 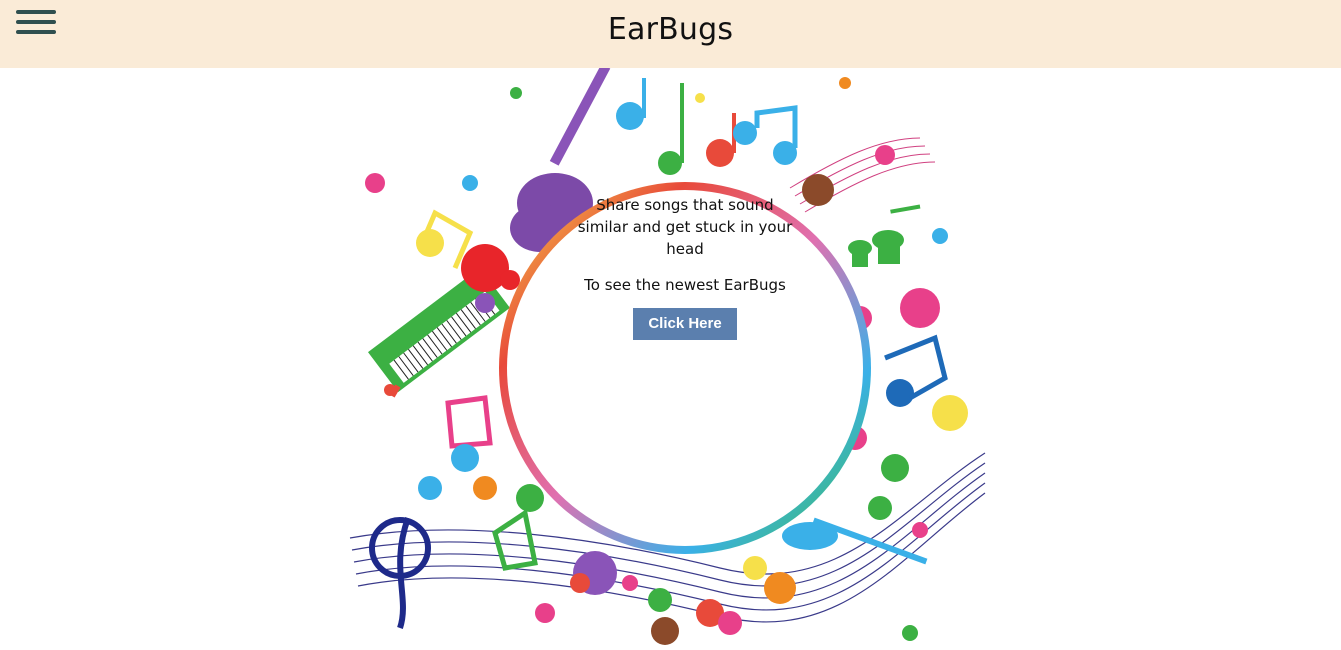 I want to click on click-here-button: Click Here, so click(x=685, y=324).